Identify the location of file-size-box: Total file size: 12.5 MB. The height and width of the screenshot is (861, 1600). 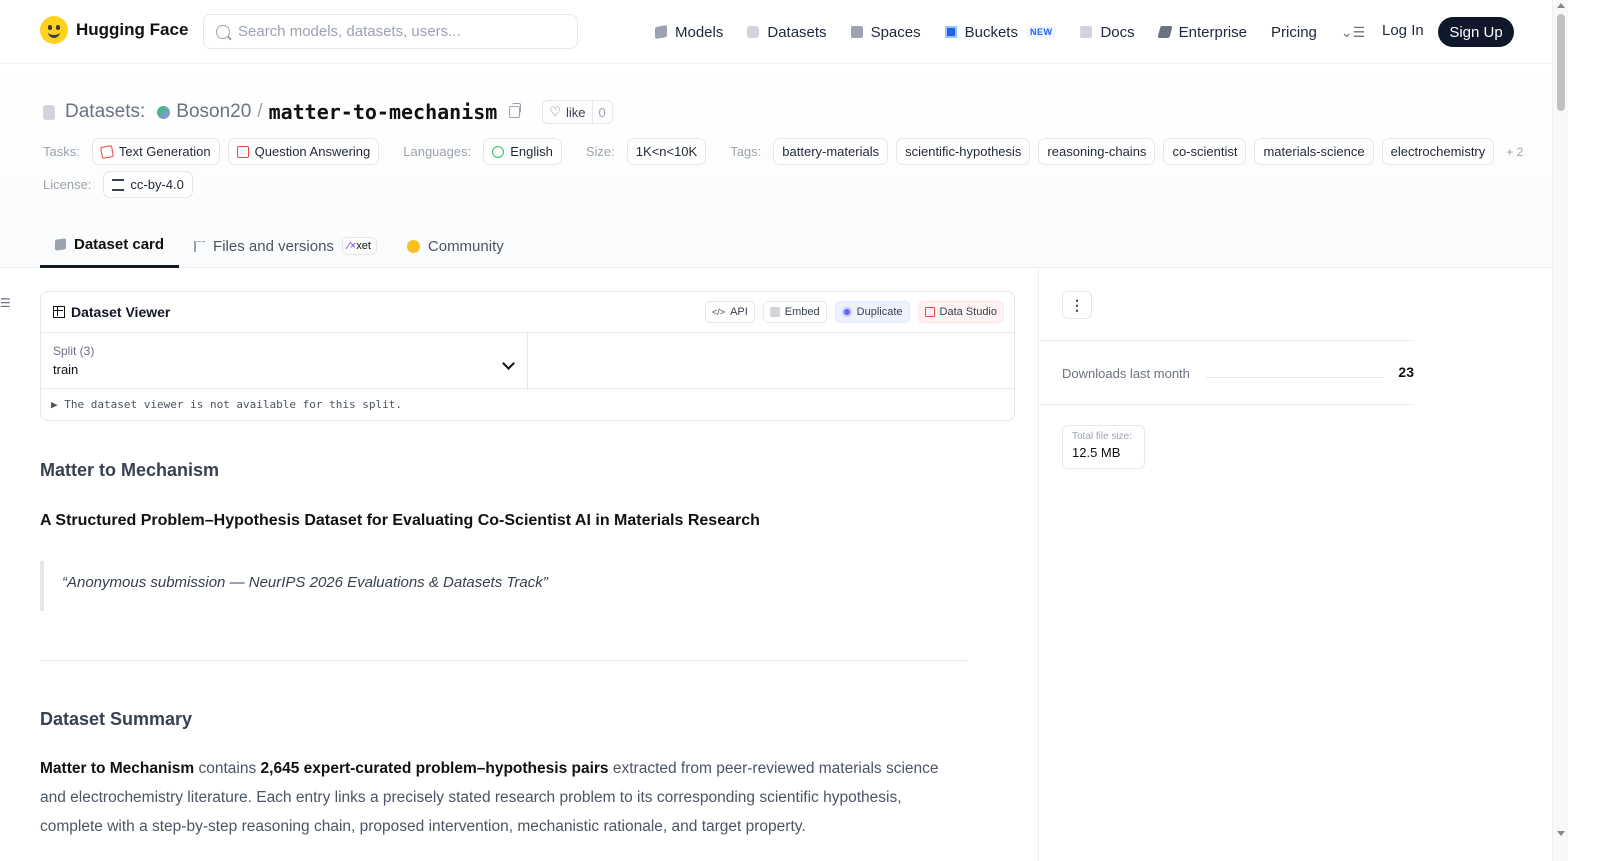
(1103, 447).